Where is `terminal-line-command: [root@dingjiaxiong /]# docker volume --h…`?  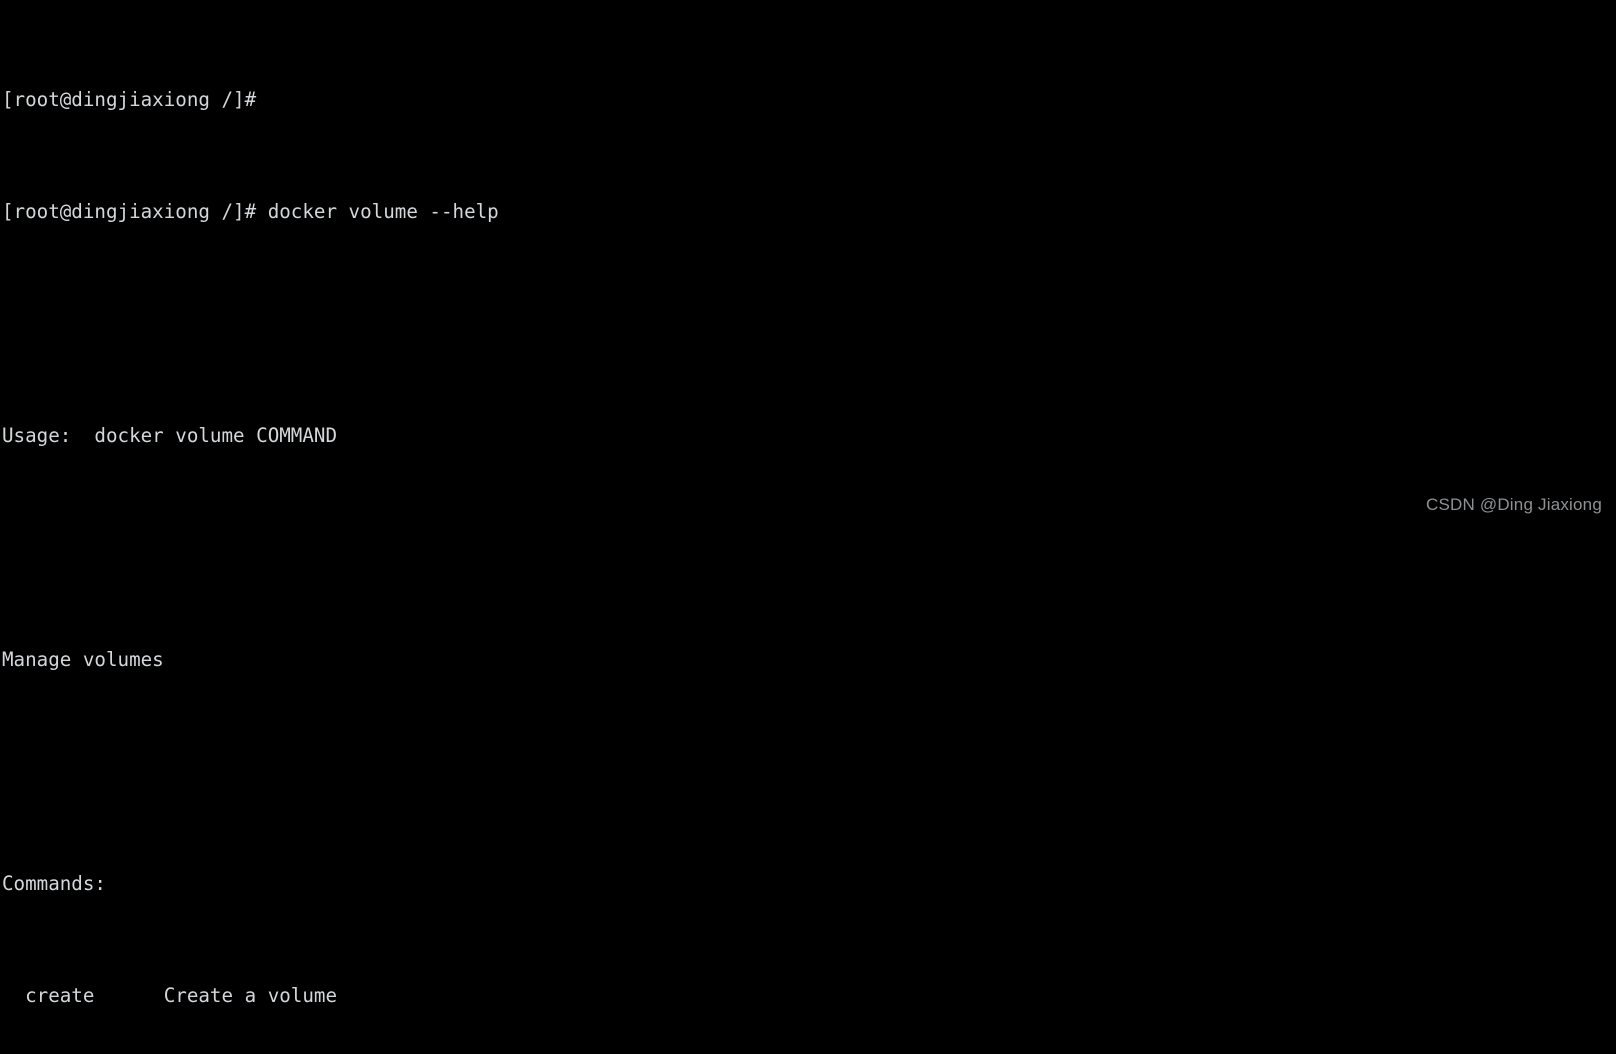
terminal-line-command: [root@dingjiaxiong /]# docker volume --h… is located at coordinates (250, 211).